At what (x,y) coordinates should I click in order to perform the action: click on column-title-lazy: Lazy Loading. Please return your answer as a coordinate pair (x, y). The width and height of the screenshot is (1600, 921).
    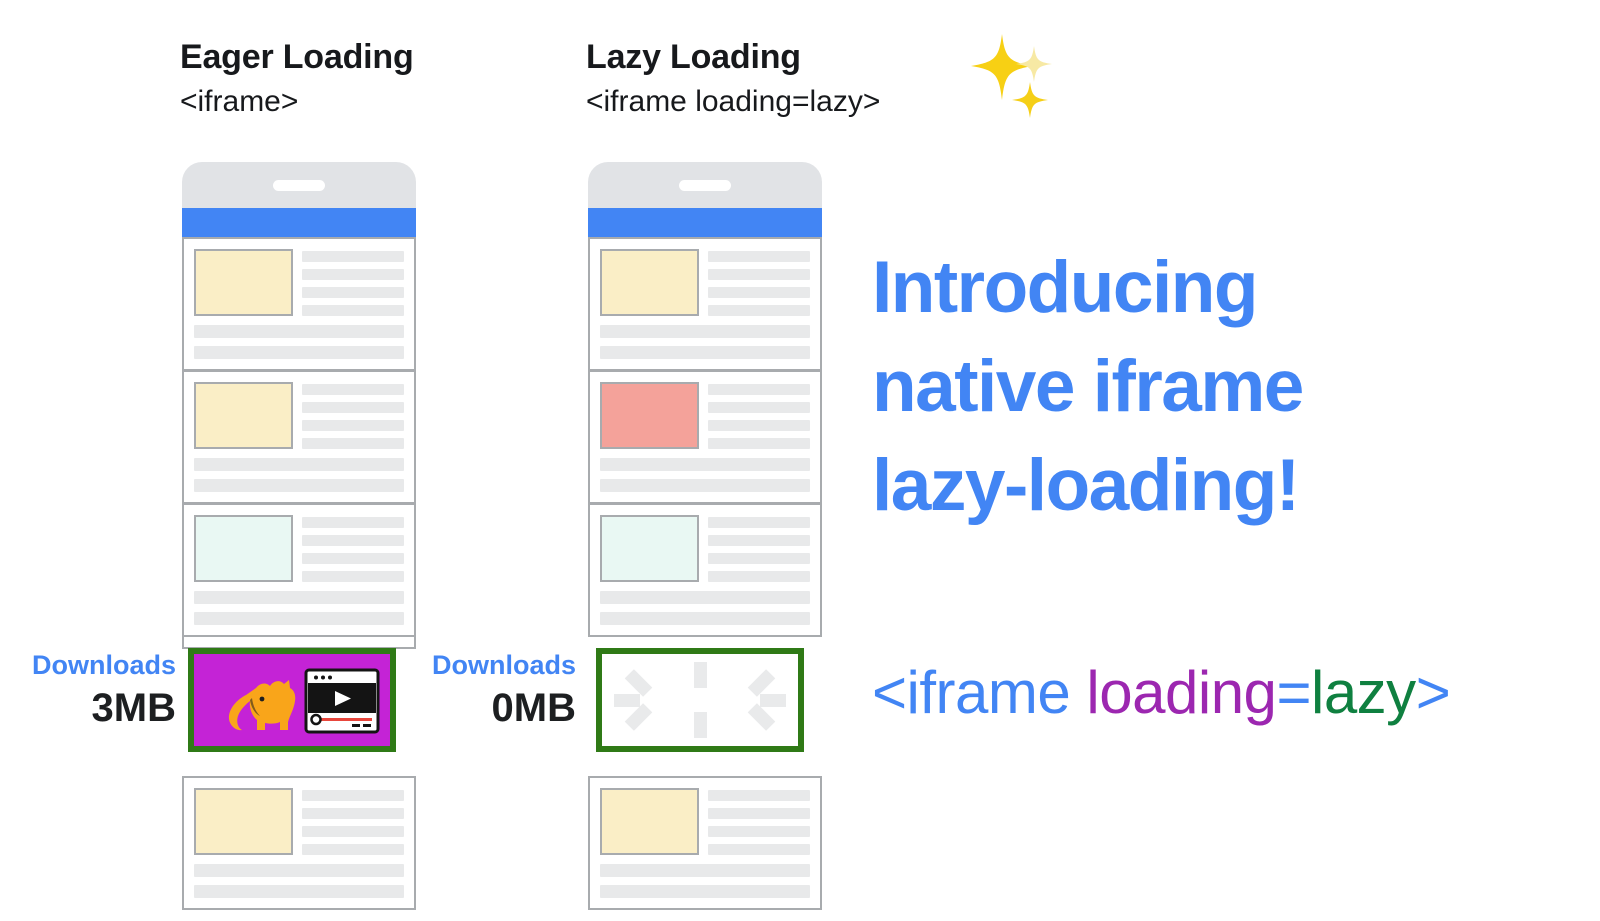
    Looking at the image, I should click on (693, 57).